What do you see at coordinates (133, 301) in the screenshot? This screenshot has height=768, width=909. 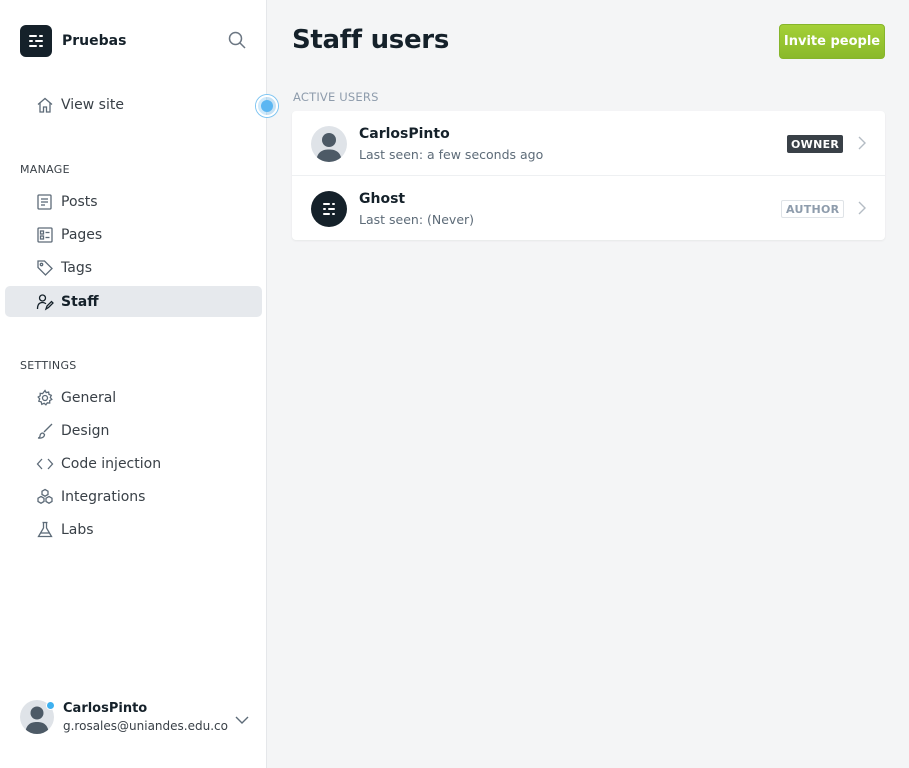 I see `nav-staff: Staff` at bounding box center [133, 301].